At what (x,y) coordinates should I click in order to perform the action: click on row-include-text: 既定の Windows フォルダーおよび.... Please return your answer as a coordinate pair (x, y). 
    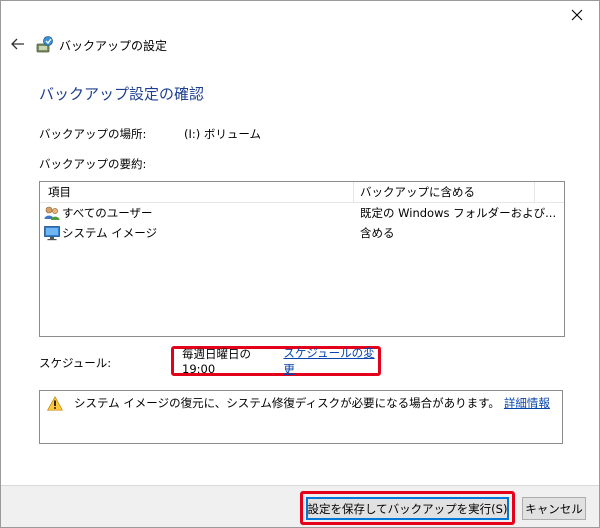
    Looking at the image, I should click on (458, 213).